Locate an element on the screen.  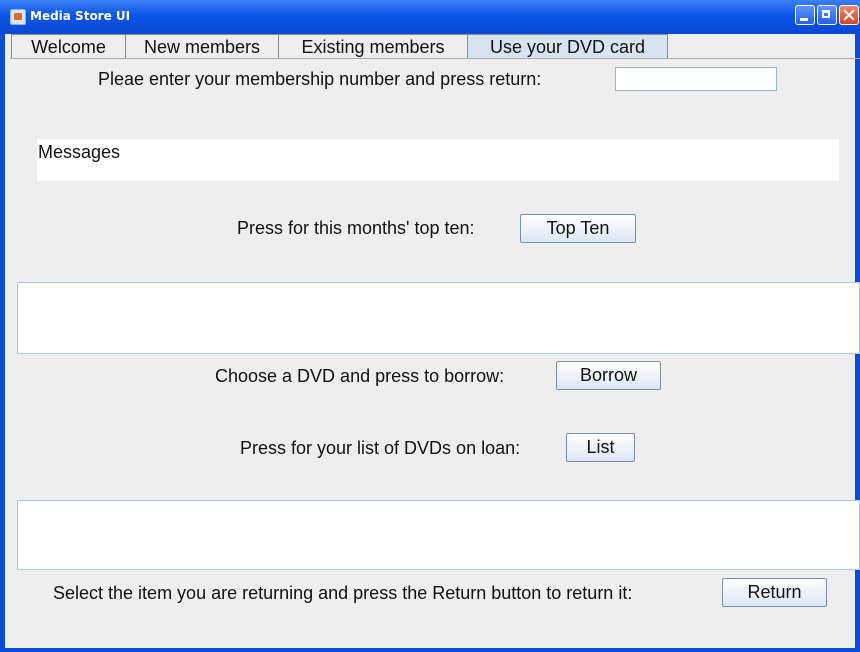
messages-panel is located at coordinates (438, 160).